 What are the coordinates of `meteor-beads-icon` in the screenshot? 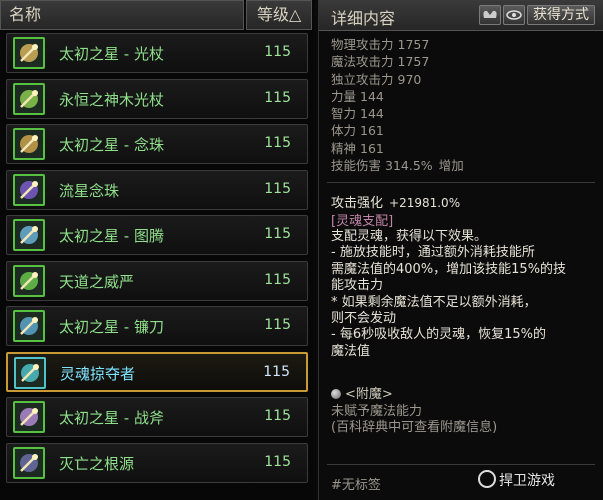 It's located at (29, 189).